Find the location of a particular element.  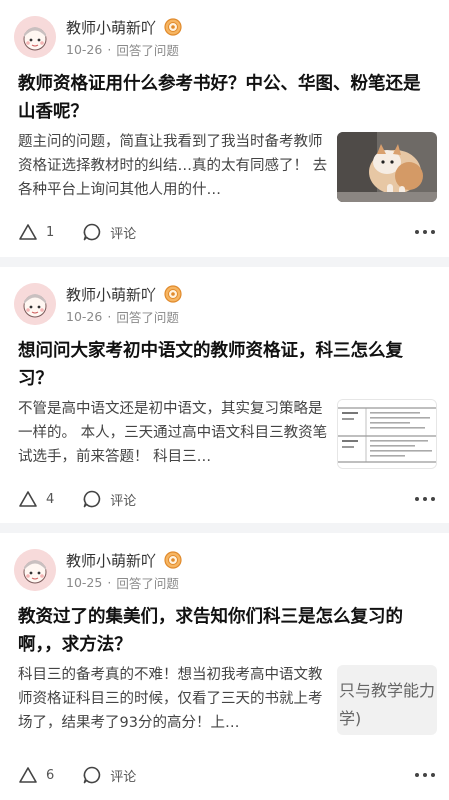

post-date: 10-25 is located at coordinates (84, 582).